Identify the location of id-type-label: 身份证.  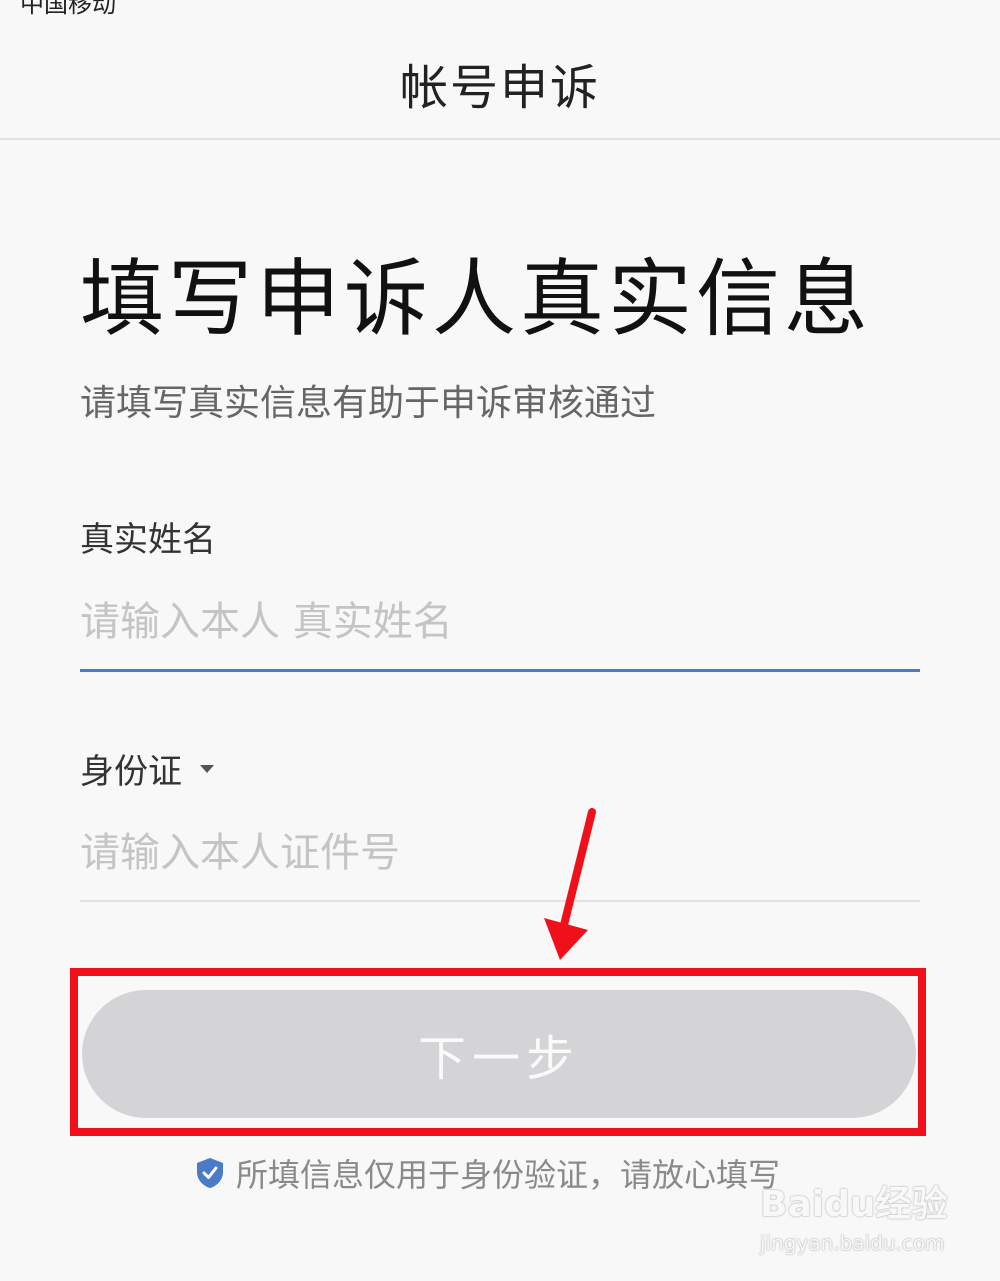
(131, 772).